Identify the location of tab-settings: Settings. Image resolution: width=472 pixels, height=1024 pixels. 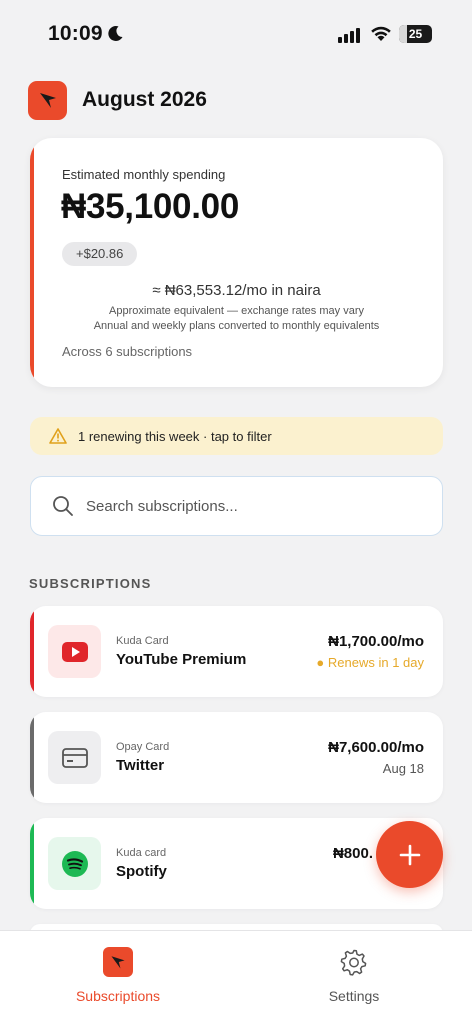
(354, 975).